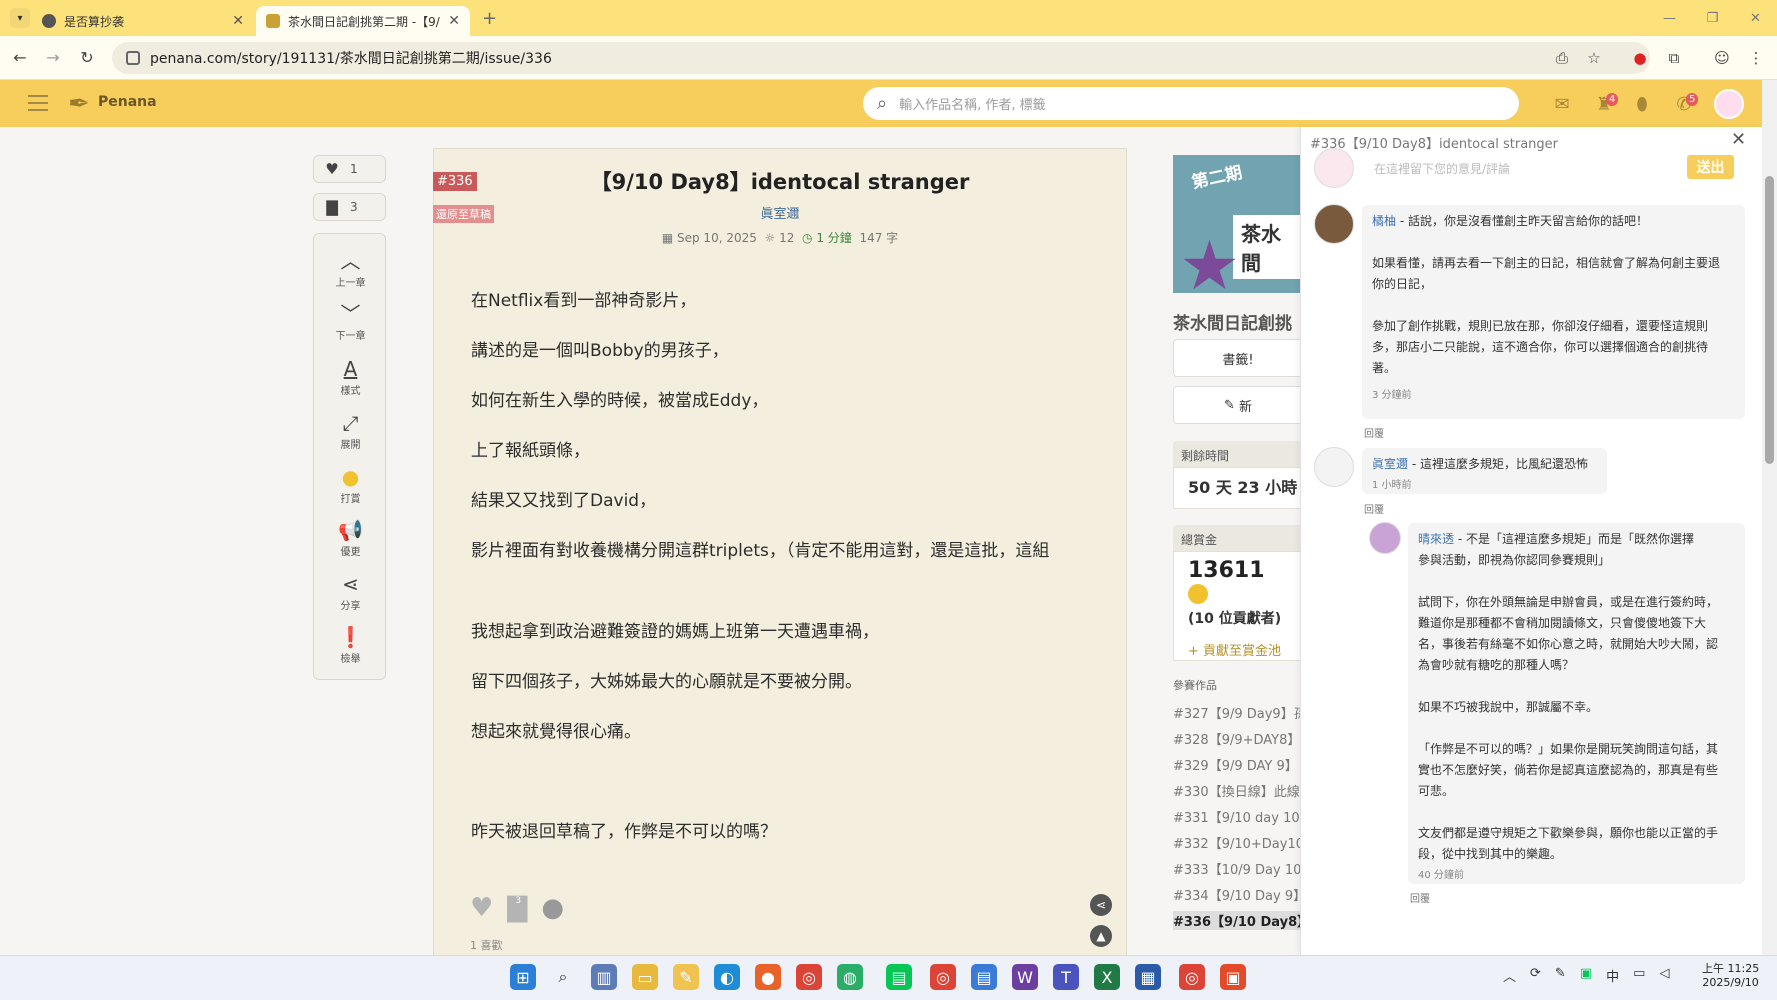  Describe the element at coordinates (686, 977) in the screenshot. I see `app-icon: ✎` at that location.